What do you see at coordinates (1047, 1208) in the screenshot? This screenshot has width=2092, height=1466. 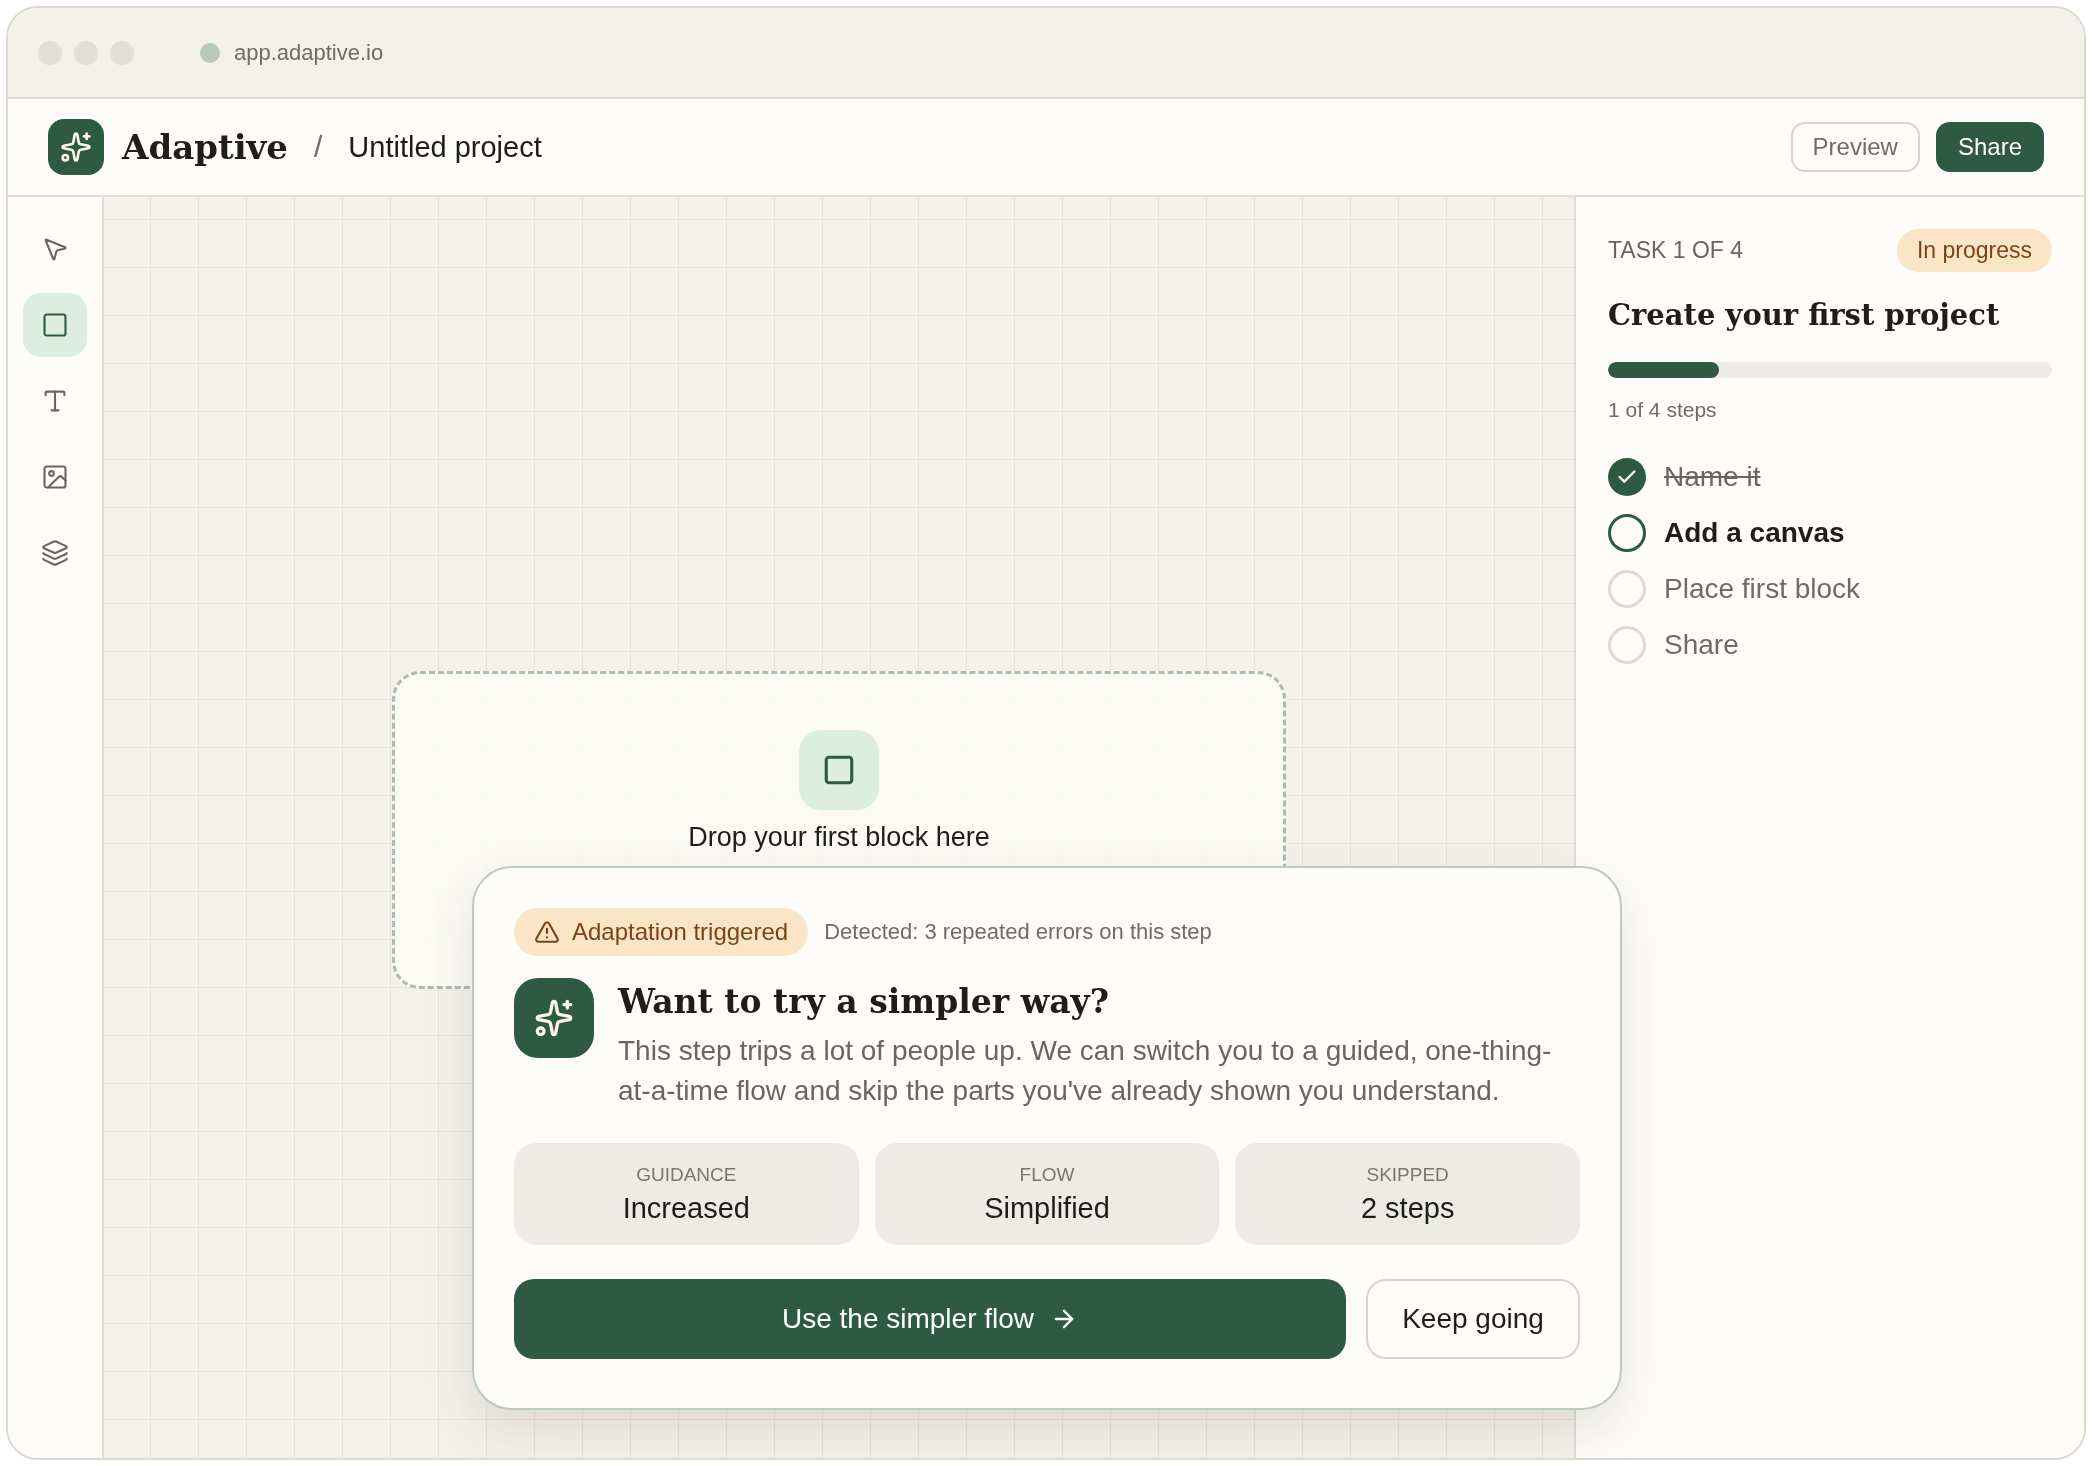 I see `stat-value: Simplified` at bounding box center [1047, 1208].